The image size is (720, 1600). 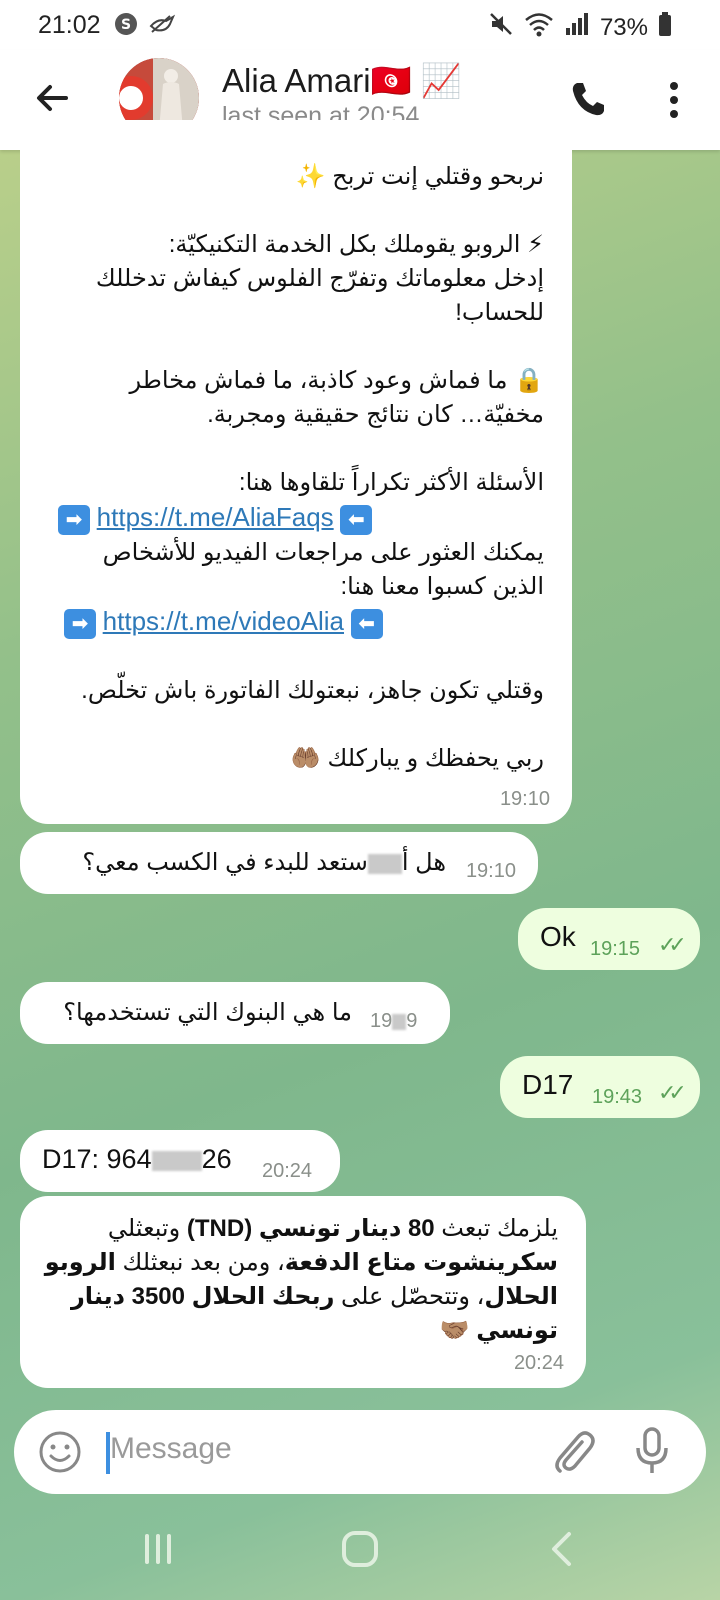 I want to click on status-bar: 21:02 S 73%, so click(x=360, y=25).